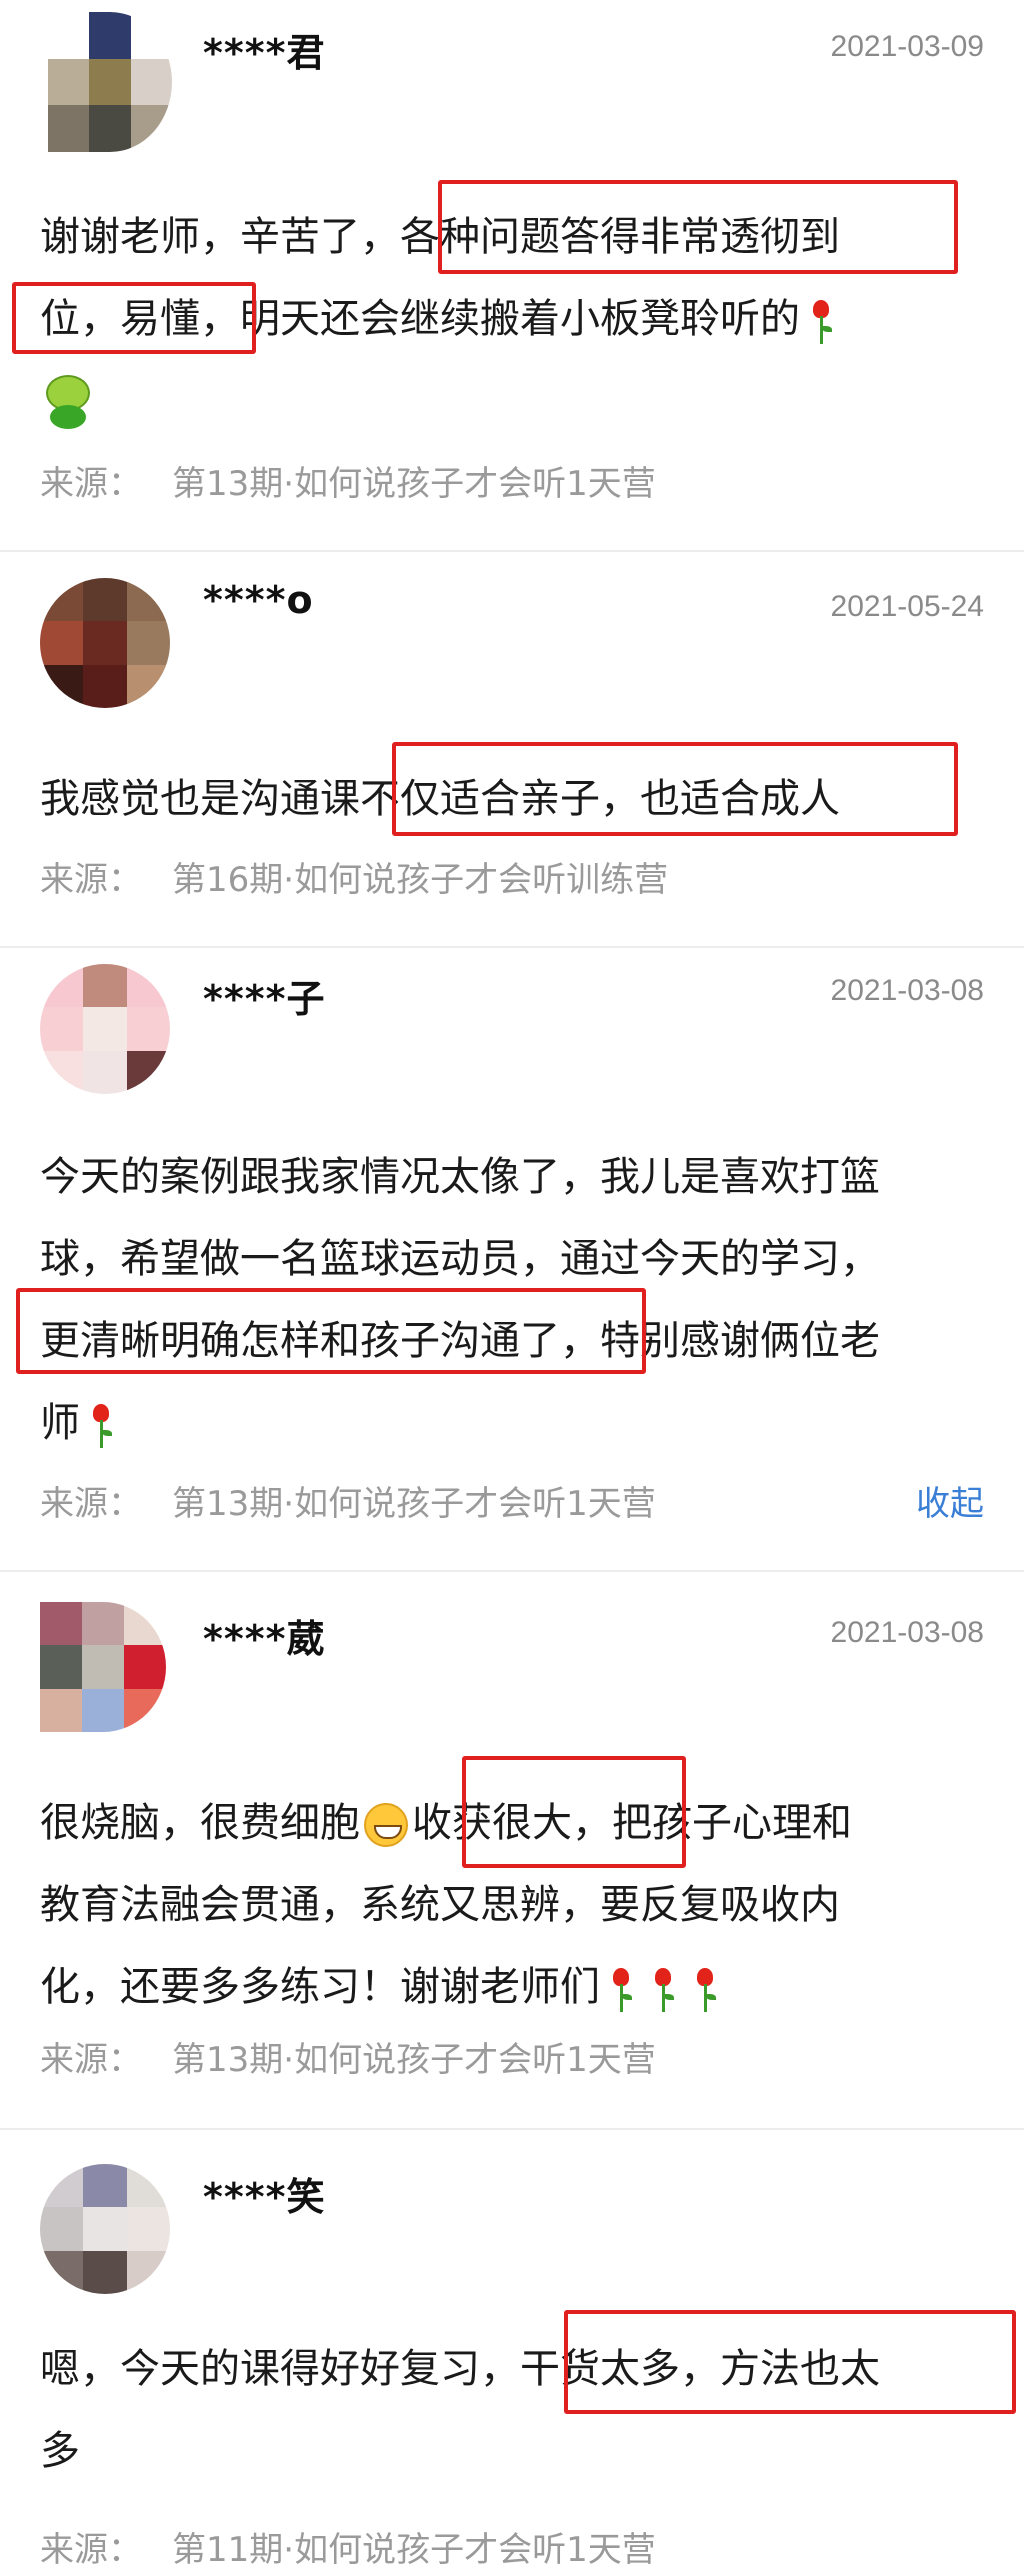 The height and width of the screenshot is (2571, 1024). I want to click on comment-line-text: 化，还要多多练习！谢谢老师们, so click(320, 1987).